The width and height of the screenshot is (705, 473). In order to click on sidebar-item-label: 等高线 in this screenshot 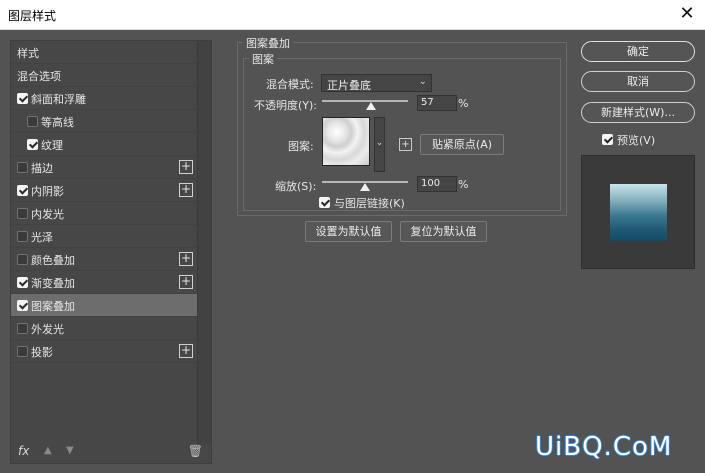, I will do `click(57, 122)`.